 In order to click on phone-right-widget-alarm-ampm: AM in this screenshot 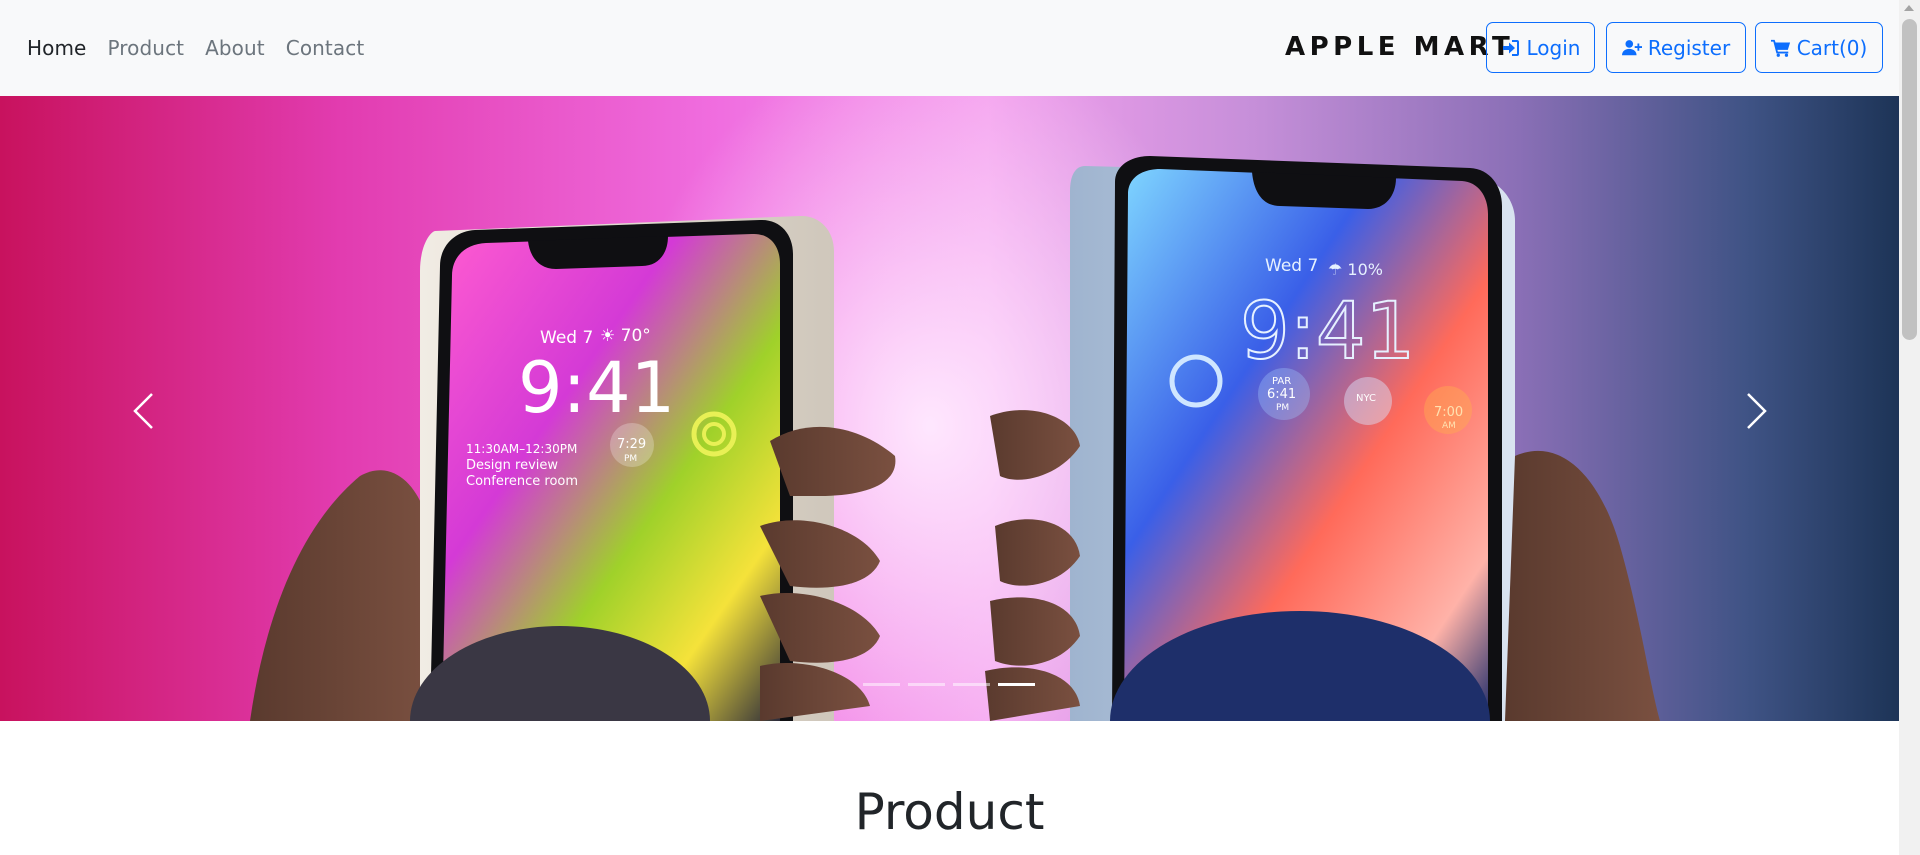, I will do `click(1449, 426)`.